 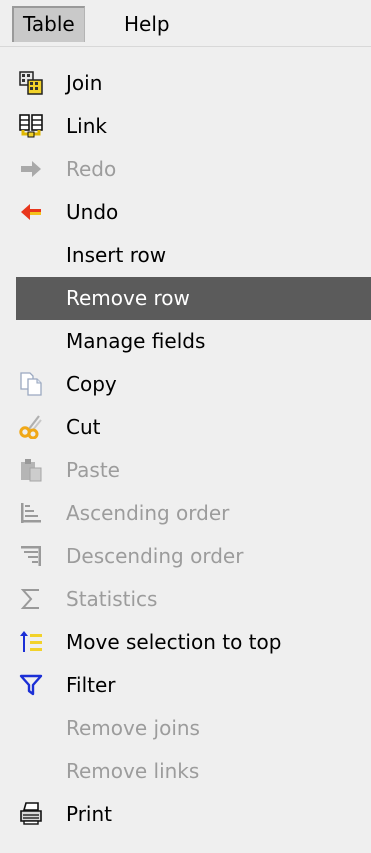 I want to click on menu-item-label: Remove row, so click(x=128, y=298).